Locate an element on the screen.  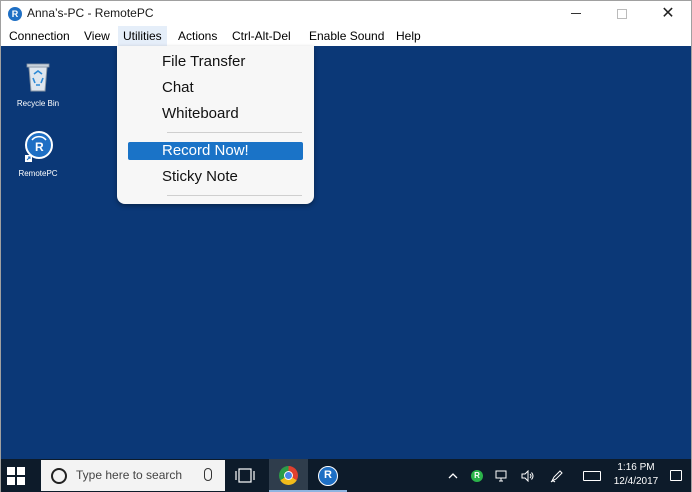
minimize-icon is located at coordinates (576, 13).